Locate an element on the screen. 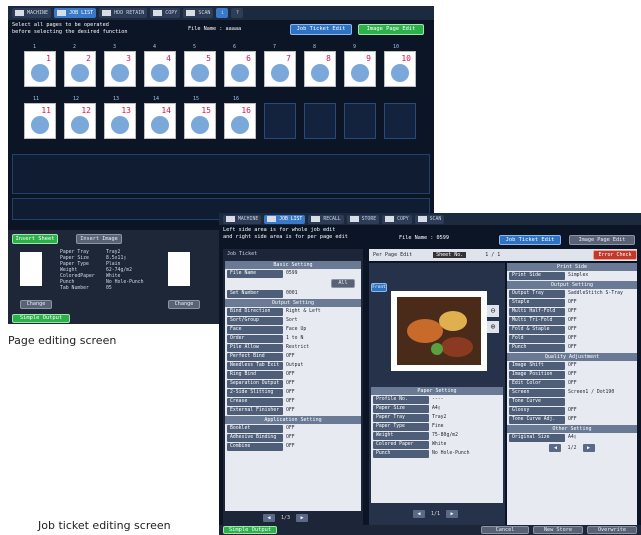 Image resolution: width=641 pixels, height=535 pixels. page-thumbnail: 14 14 is located at coordinates (160, 117).